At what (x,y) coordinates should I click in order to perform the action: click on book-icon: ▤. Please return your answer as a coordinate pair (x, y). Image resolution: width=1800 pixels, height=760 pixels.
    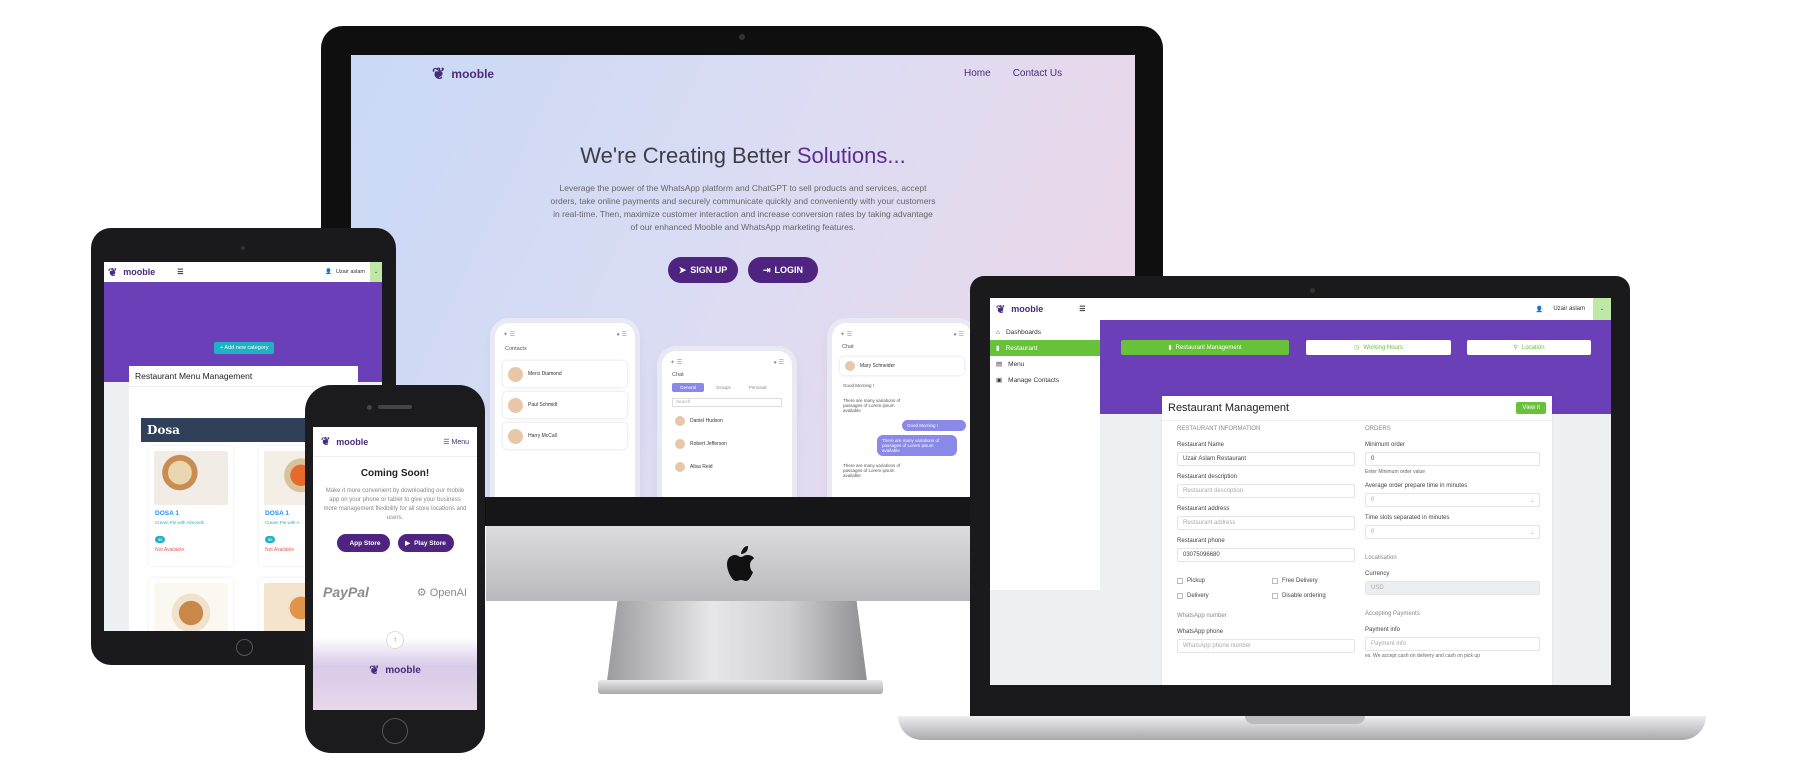
    Looking at the image, I should click on (999, 364).